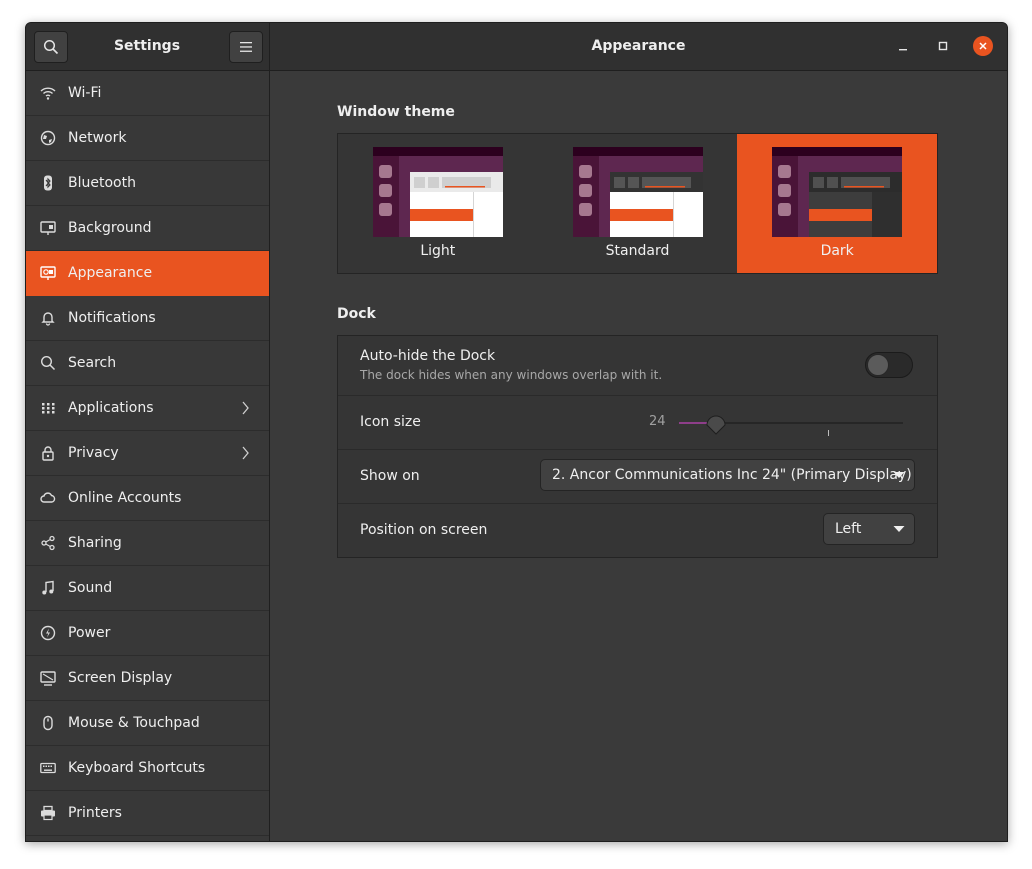 This screenshot has height=869, width=1032. I want to click on sidebar-item-bluetooth: Bluetooth, so click(147, 183).